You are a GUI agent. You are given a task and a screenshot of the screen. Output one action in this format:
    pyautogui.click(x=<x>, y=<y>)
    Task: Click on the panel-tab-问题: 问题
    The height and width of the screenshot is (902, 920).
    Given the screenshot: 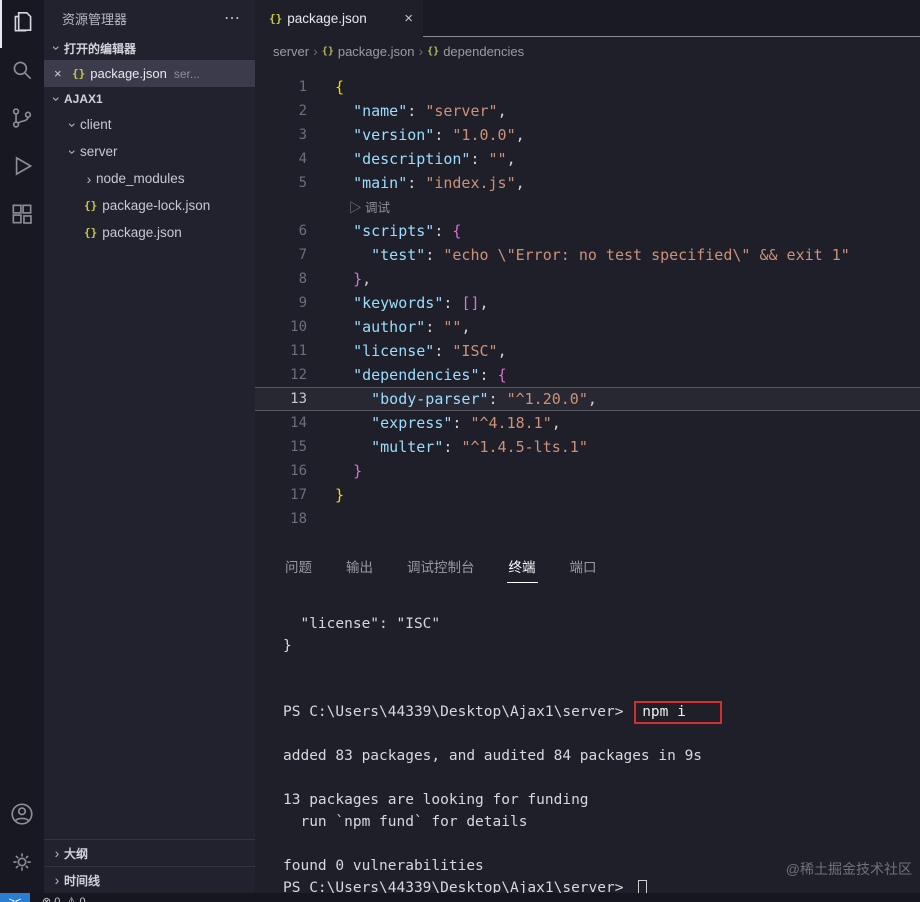 What is the action you would take?
    pyautogui.click(x=298, y=566)
    